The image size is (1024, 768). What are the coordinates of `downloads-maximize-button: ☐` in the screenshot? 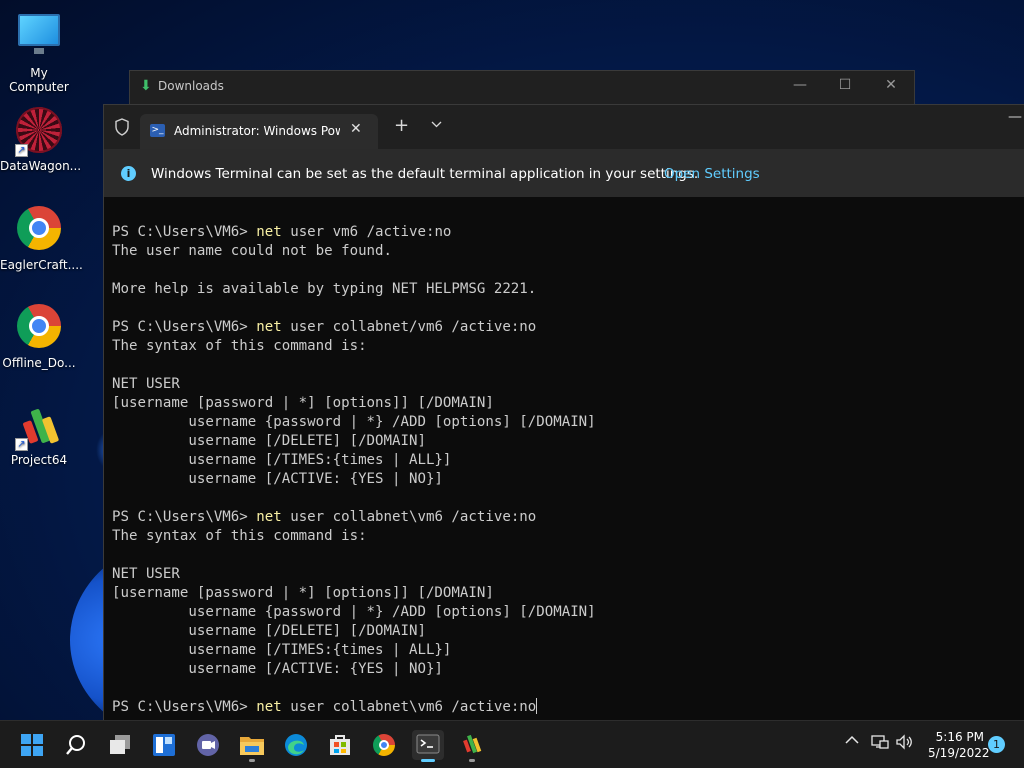 It's located at (845, 85).